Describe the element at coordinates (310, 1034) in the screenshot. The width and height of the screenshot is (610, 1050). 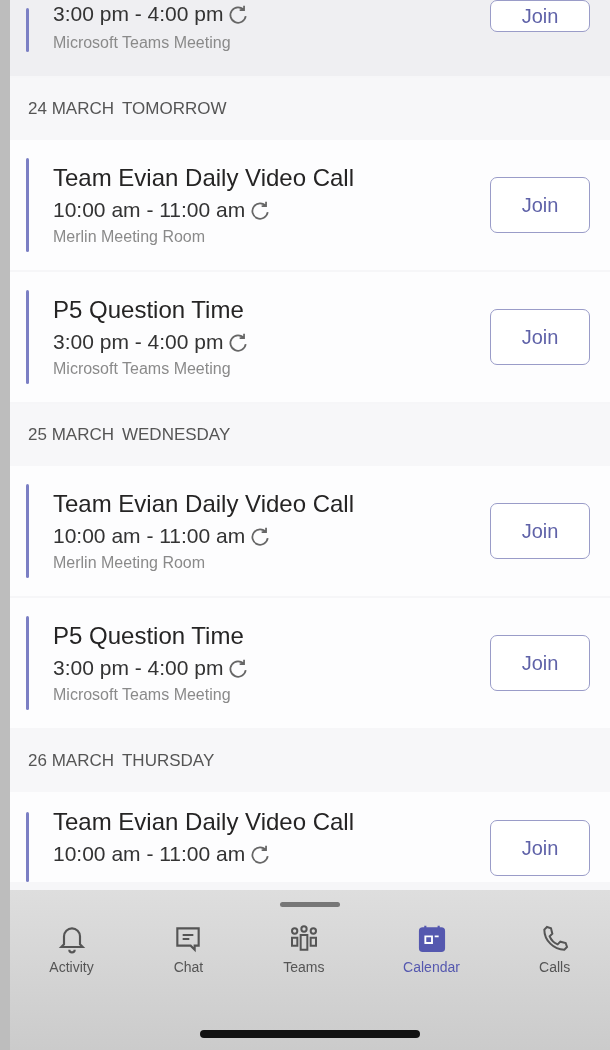
I see `home-indicator` at that location.